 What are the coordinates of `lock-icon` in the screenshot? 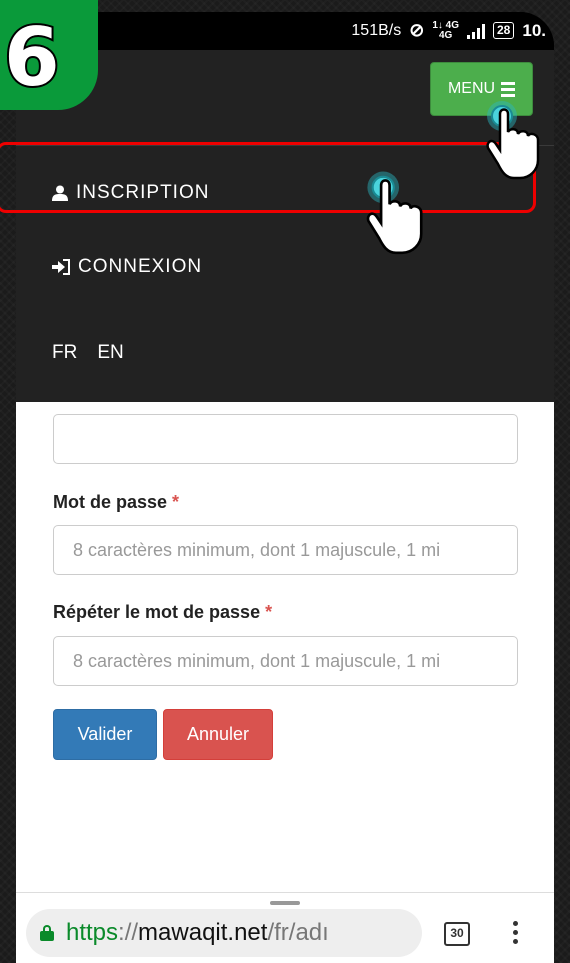 It's located at (47, 933).